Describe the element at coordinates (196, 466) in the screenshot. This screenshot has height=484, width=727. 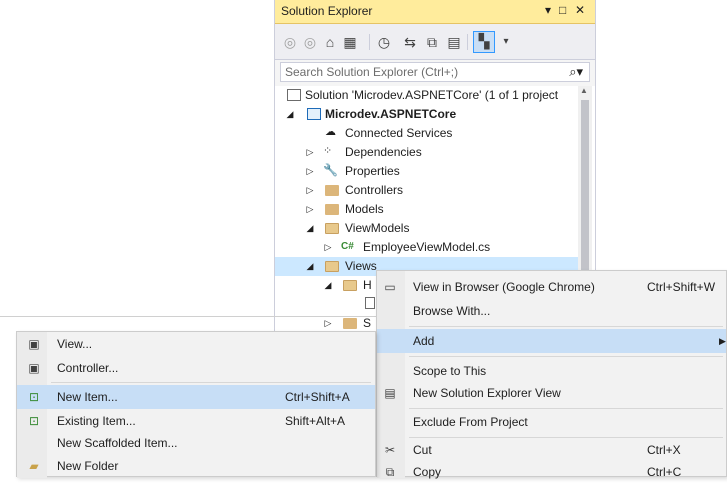
I see `menu-item-new-folder: ▰ New Folder` at that location.